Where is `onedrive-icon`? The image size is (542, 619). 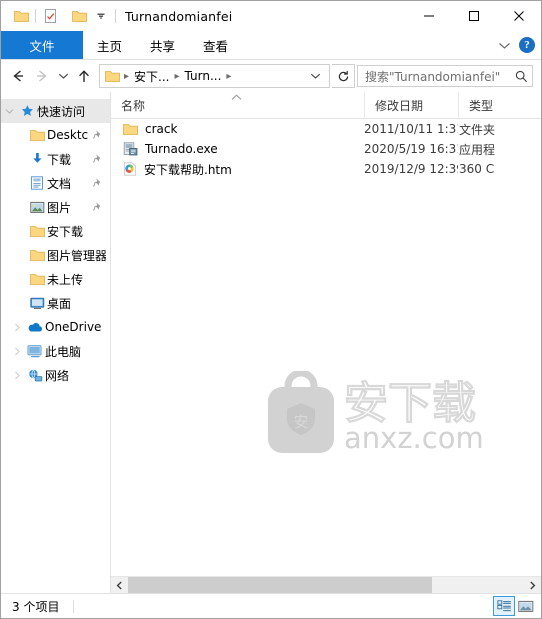
onedrive-icon is located at coordinates (35, 327).